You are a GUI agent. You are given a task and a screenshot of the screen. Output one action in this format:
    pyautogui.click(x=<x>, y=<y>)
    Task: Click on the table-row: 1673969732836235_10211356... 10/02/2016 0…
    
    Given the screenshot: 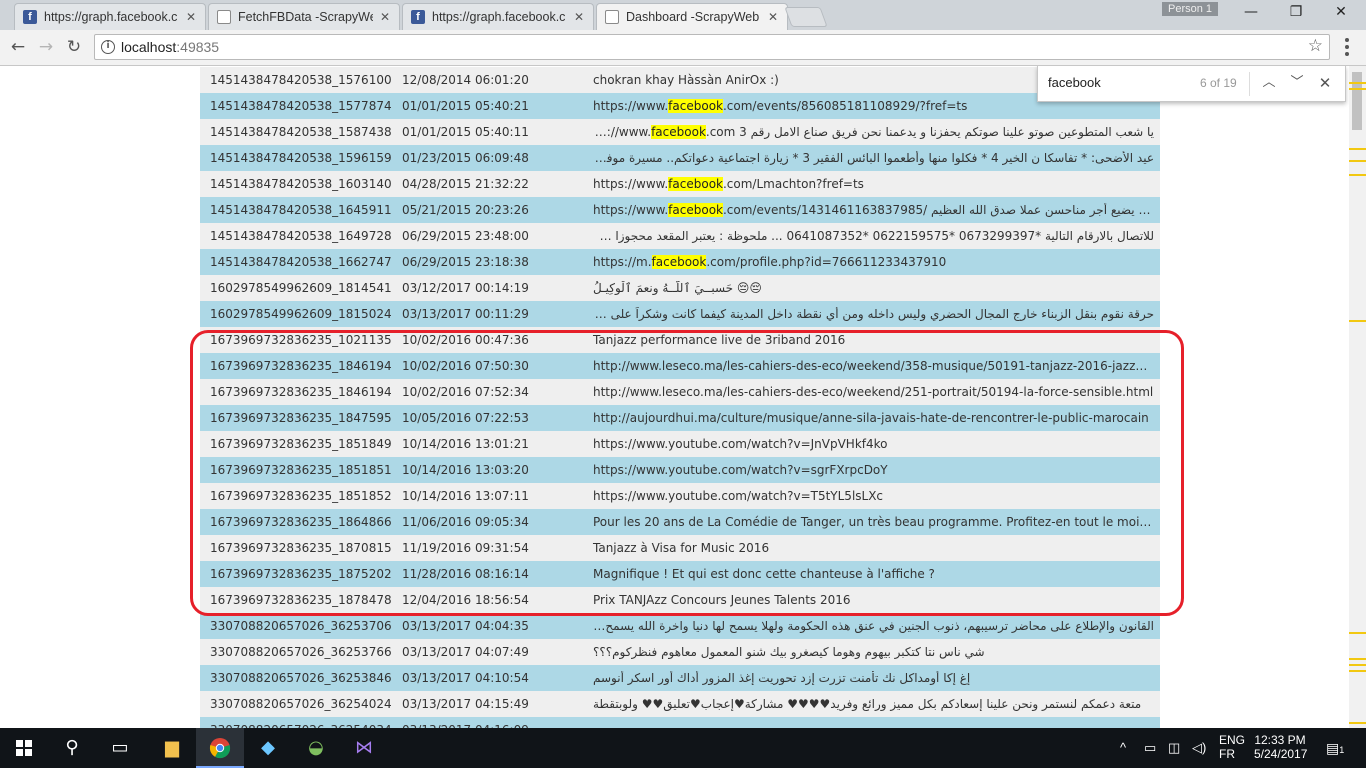 What is the action you would take?
    pyautogui.click(x=680, y=340)
    